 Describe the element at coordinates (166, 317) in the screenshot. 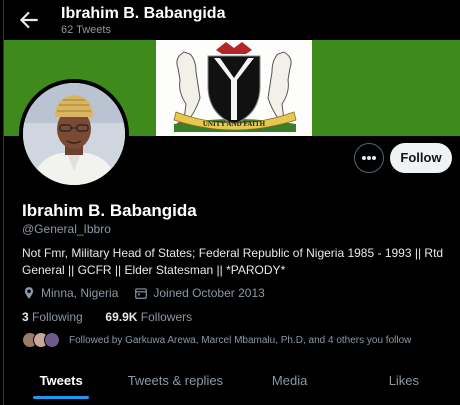

I see `followers-label: Followers` at that location.